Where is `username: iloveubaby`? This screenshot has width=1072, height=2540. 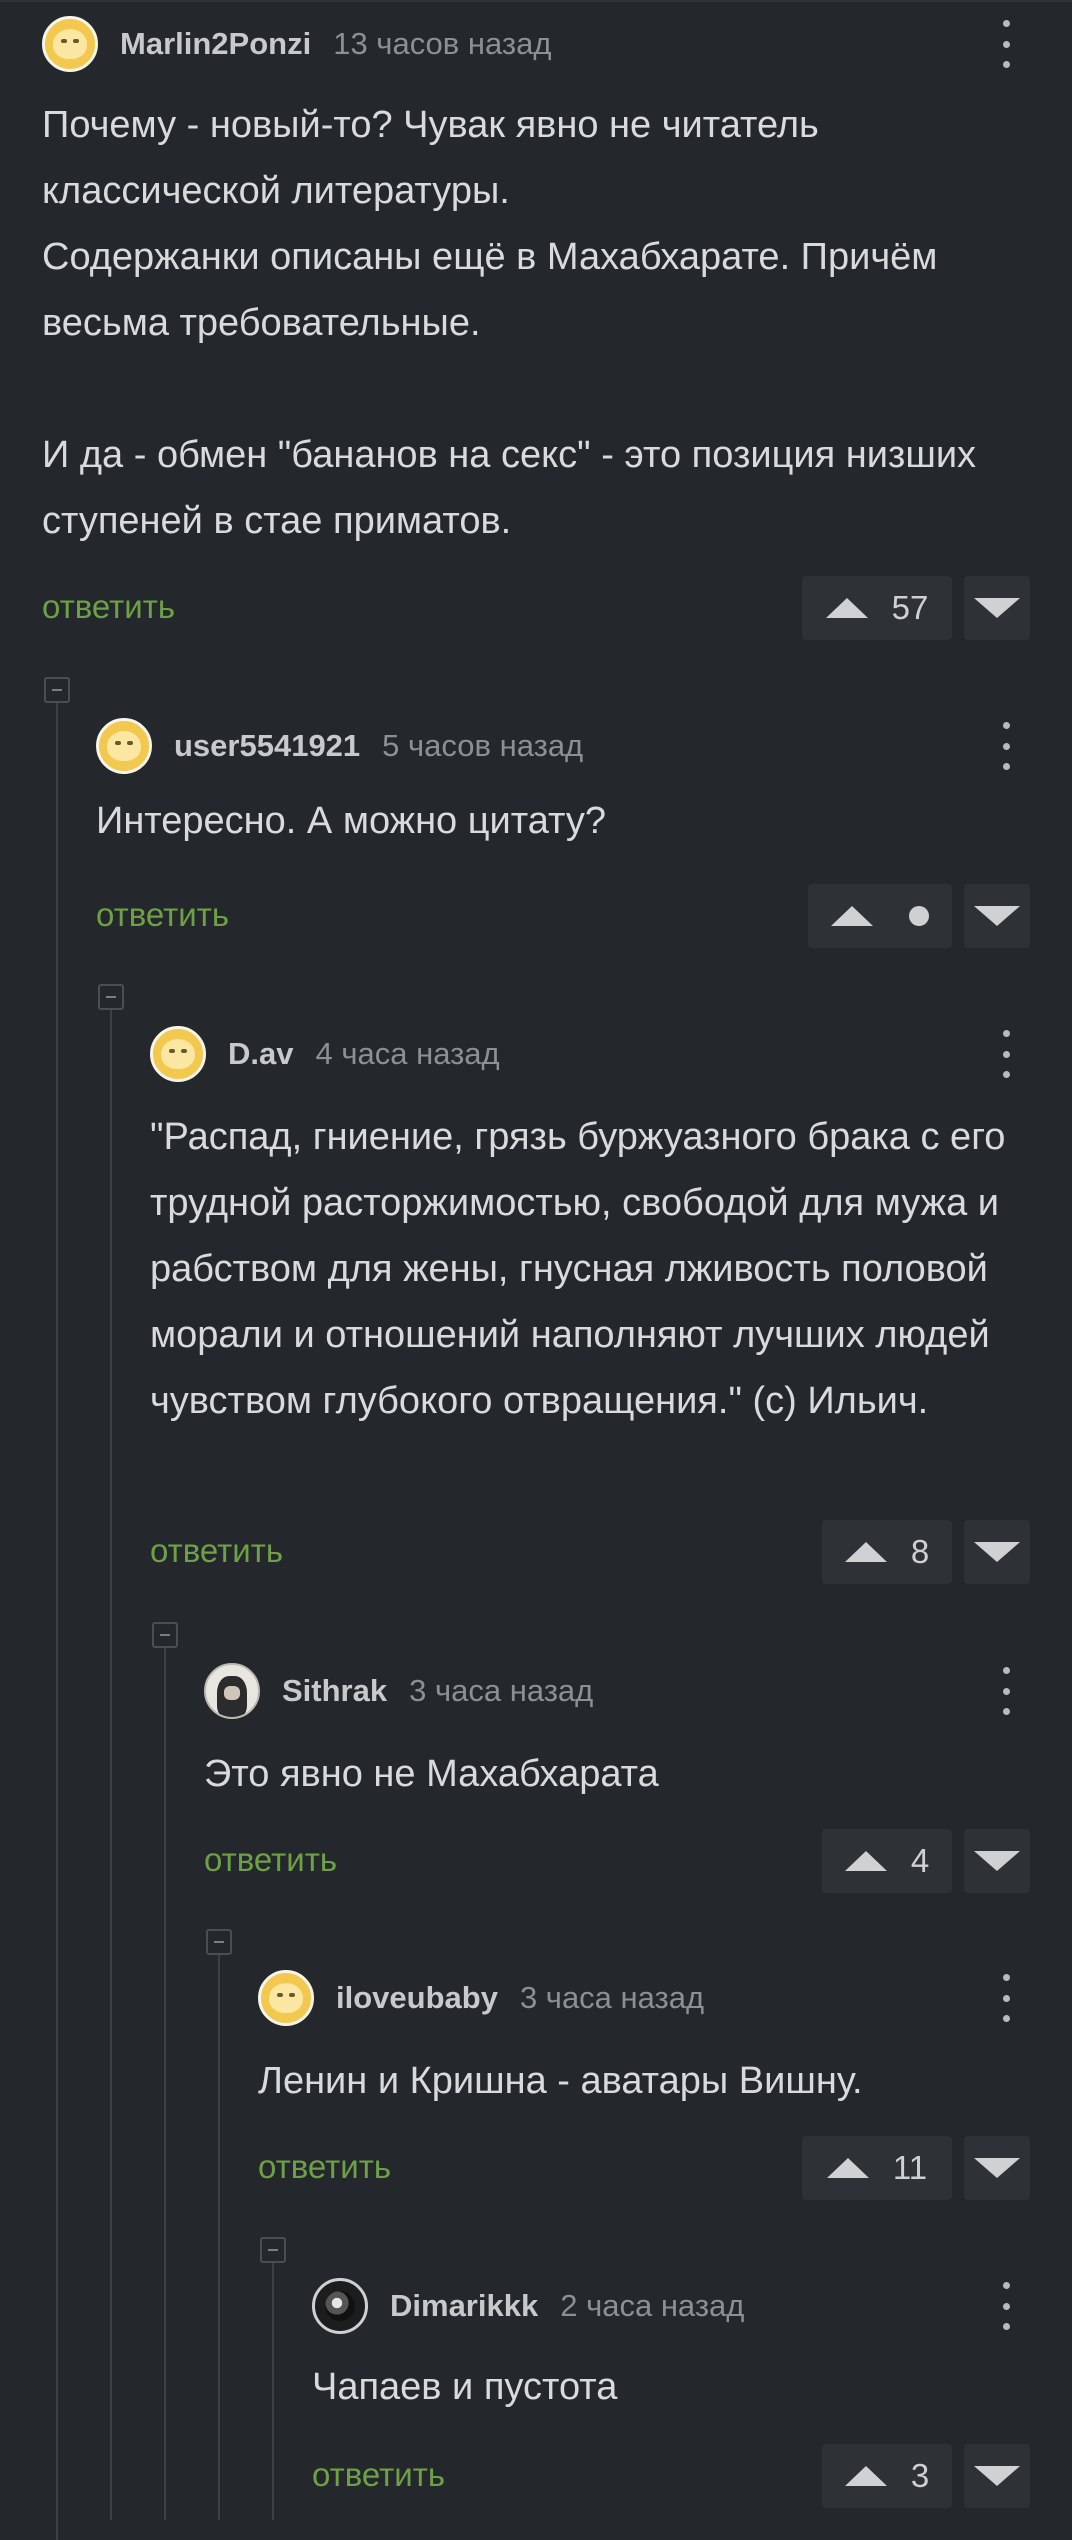 username: iloveubaby is located at coordinates (417, 1998).